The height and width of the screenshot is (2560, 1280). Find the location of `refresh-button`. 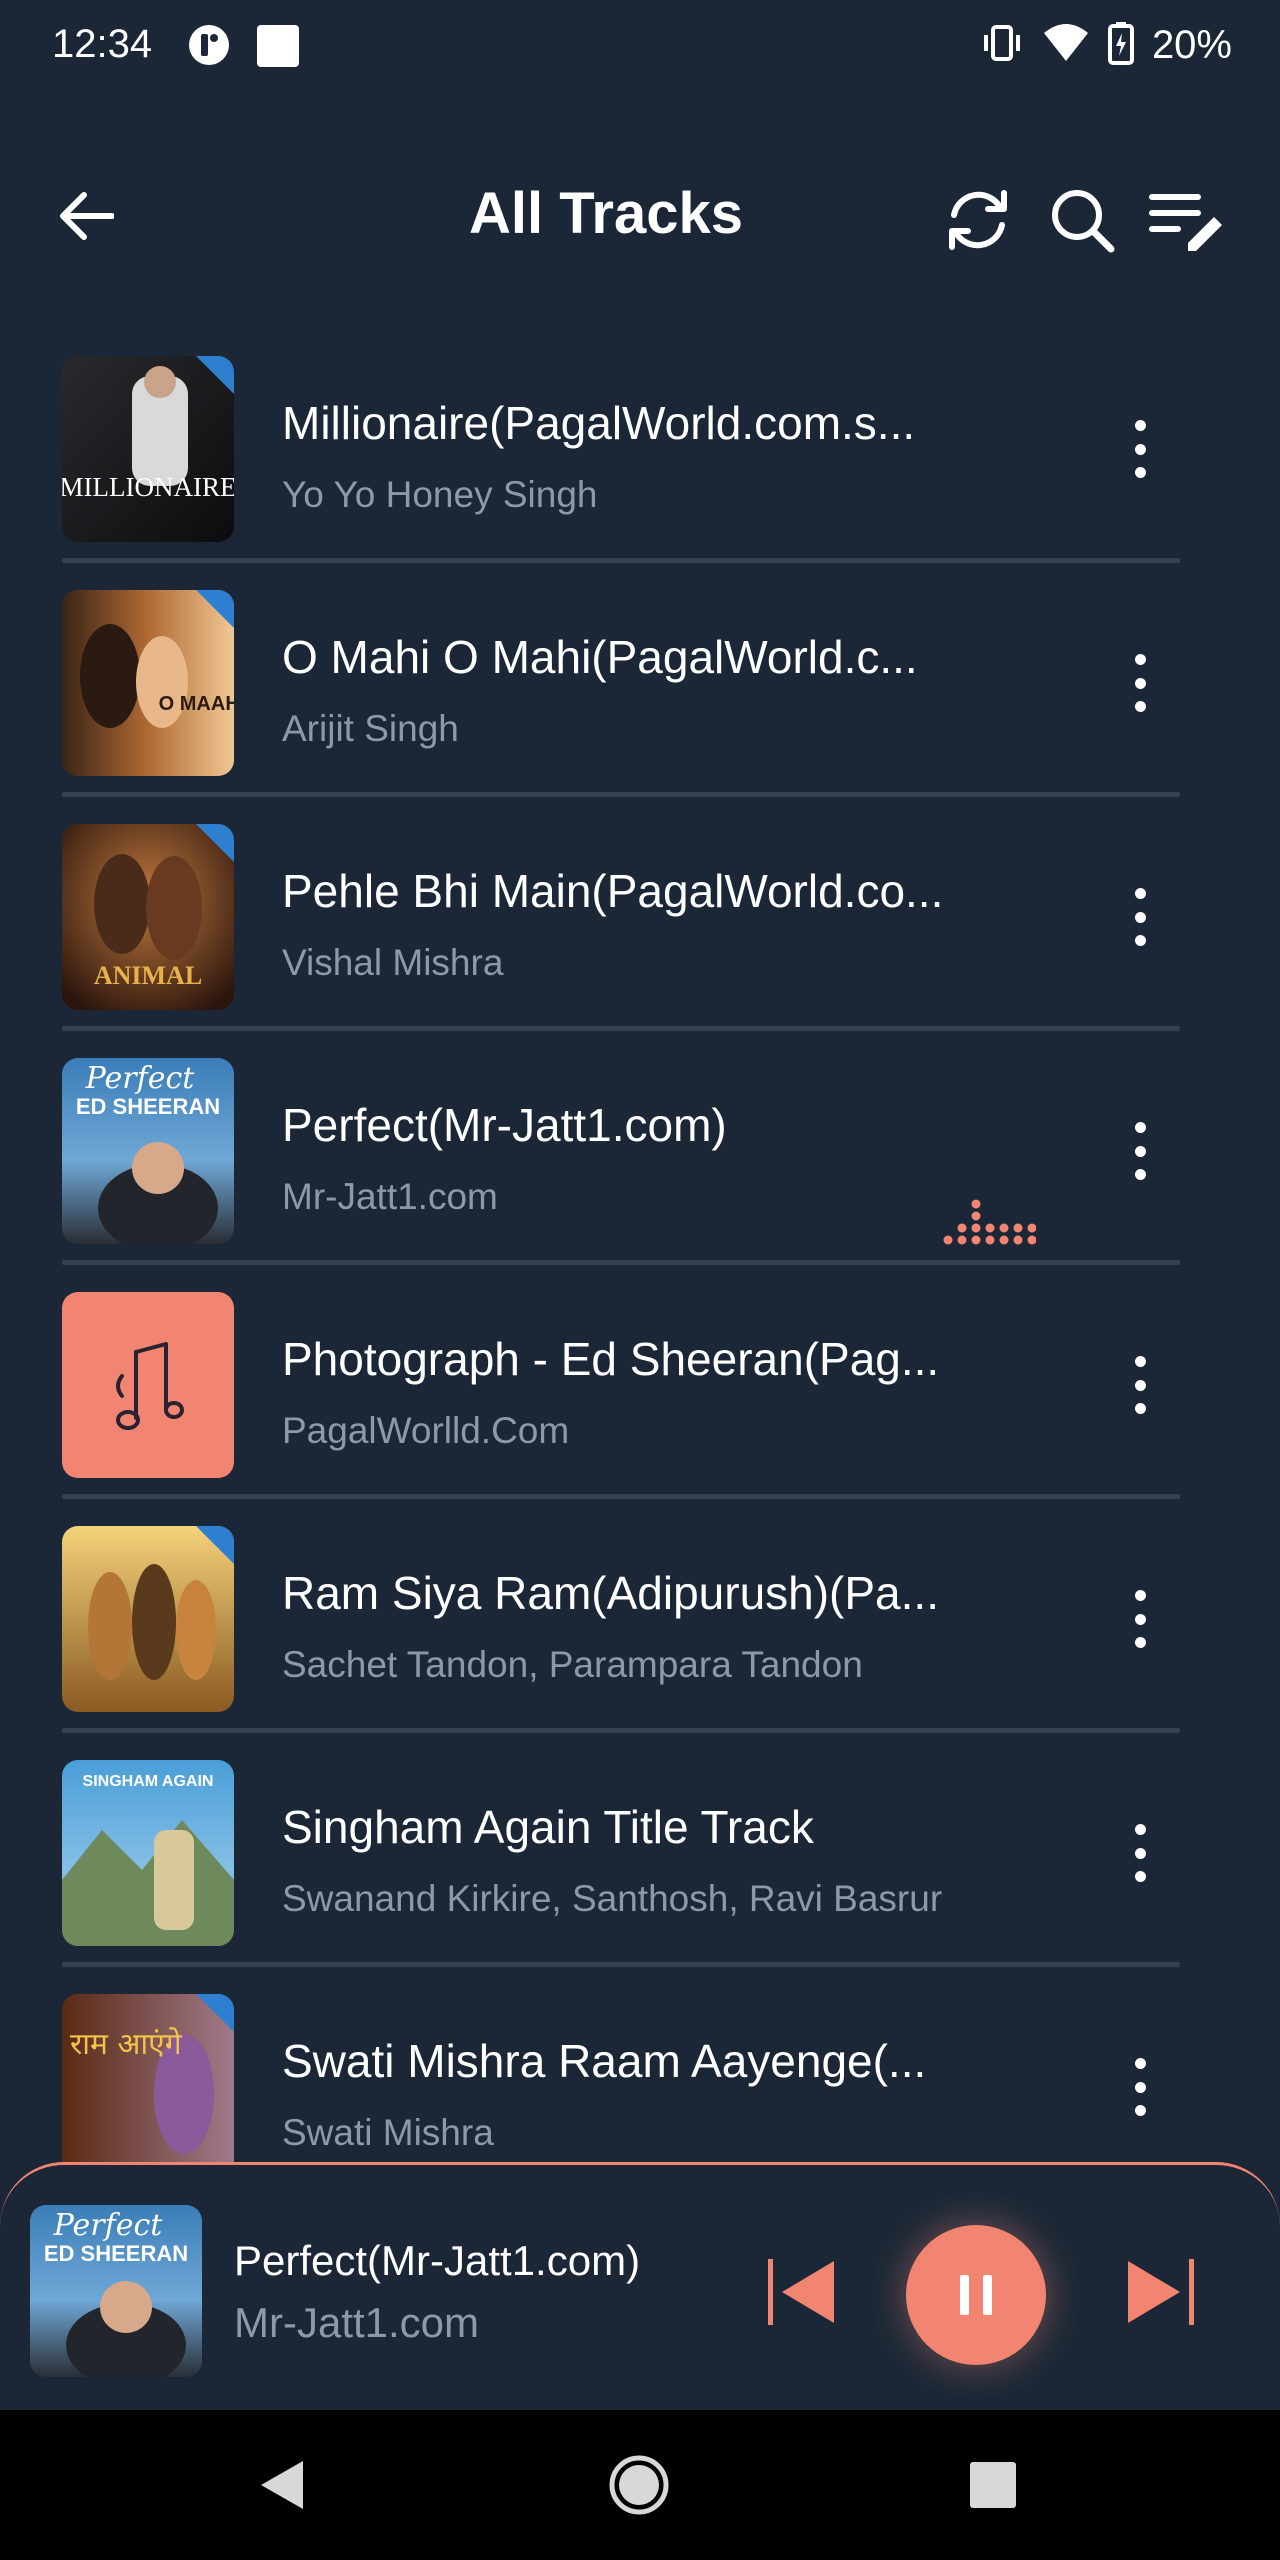

refresh-button is located at coordinates (978, 220).